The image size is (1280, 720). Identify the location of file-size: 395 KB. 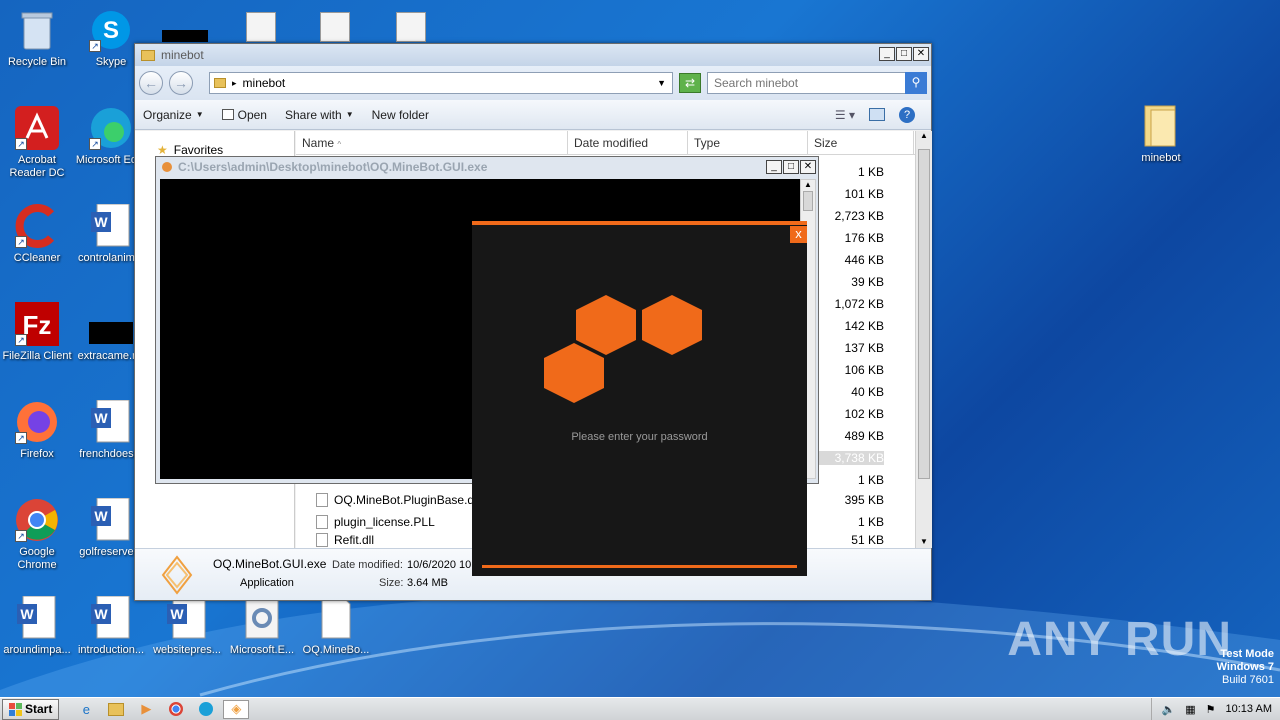
(864, 500).